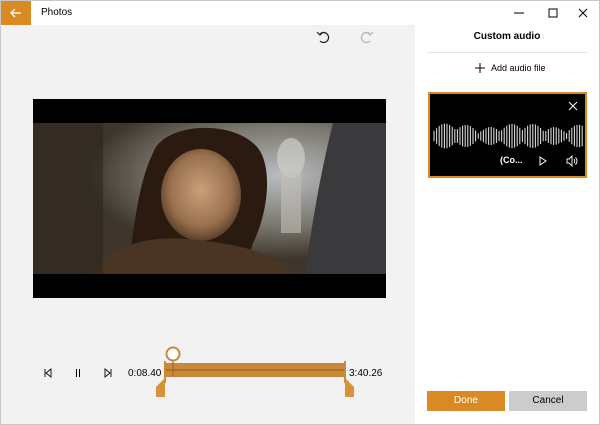 This screenshot has width=600, height=425. Describe the element at coordinates (548, 401) in the screenshot. I see `cancel-button: Cancel` at that location.